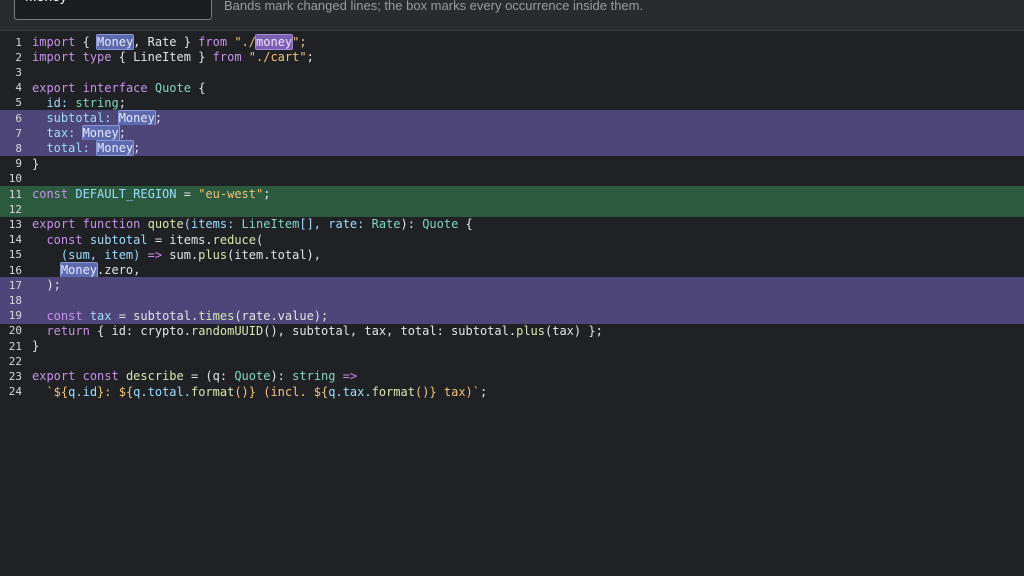  What do you see at coordinates (113, 88) in the screenshot?
I see `line-code: export interface Quote {` at bounding box center [113, 88].